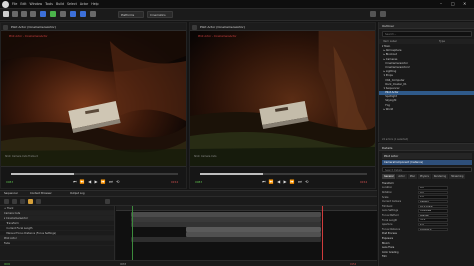  I want to click on outliner-footer: 24 actors (1 selected), so click(395, 139).